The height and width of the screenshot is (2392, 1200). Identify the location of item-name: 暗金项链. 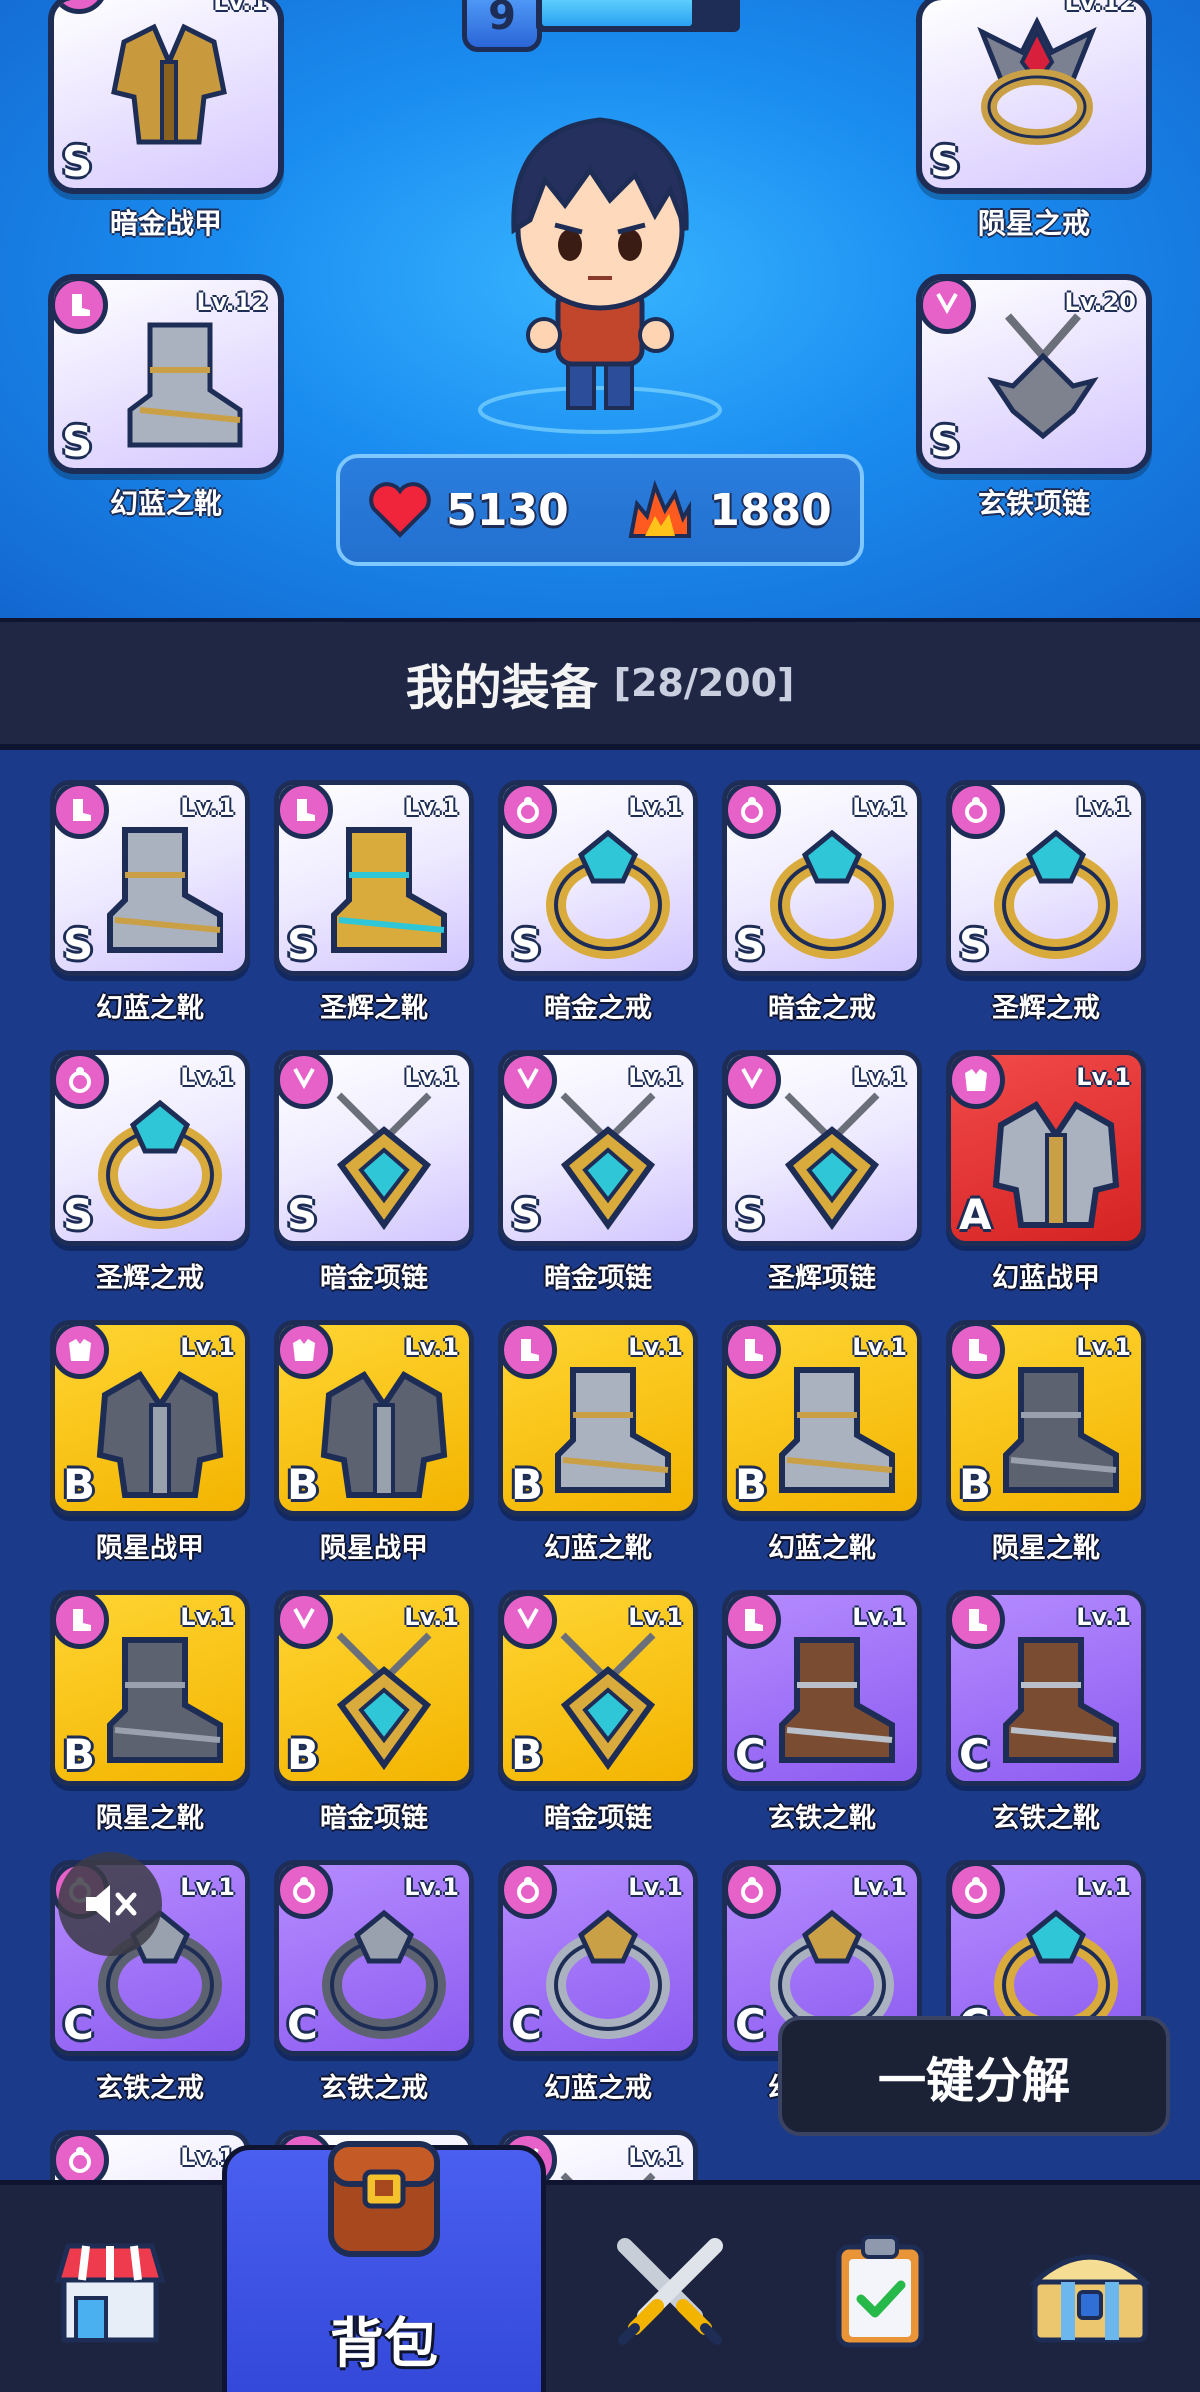
(598, 1818).